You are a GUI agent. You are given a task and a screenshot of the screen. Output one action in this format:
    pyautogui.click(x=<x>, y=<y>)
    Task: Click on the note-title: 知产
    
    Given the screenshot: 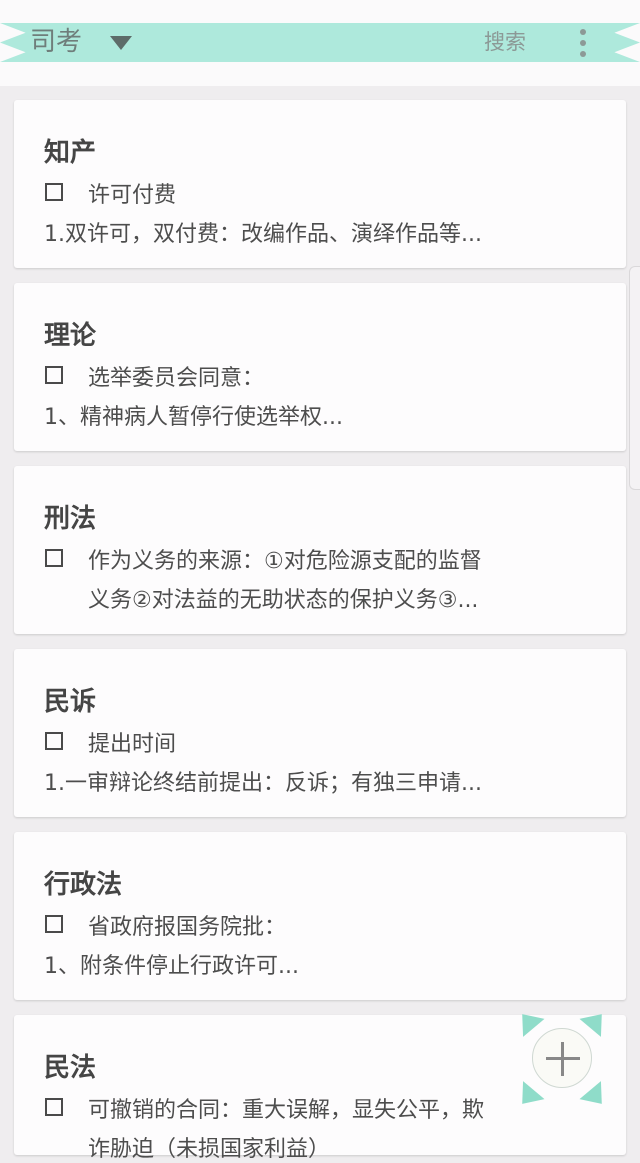 What is the action you would take?
    pyautogui.click(x=70, y=153)
    